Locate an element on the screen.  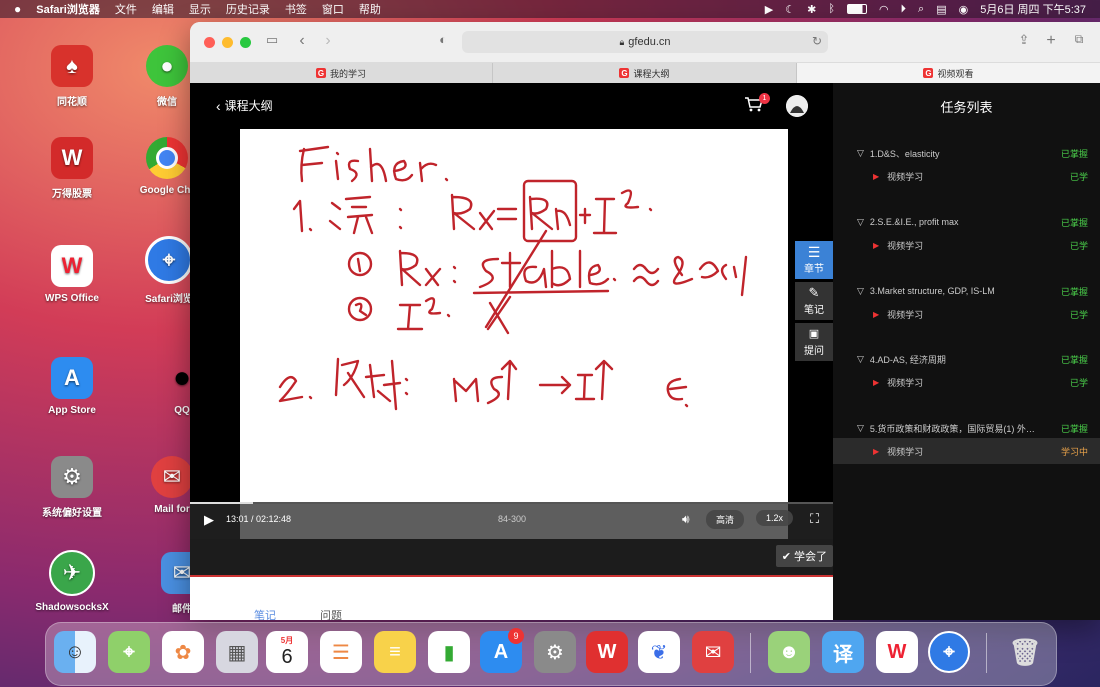
tab-notes: 笔记 is located at coordinates (265, 613).